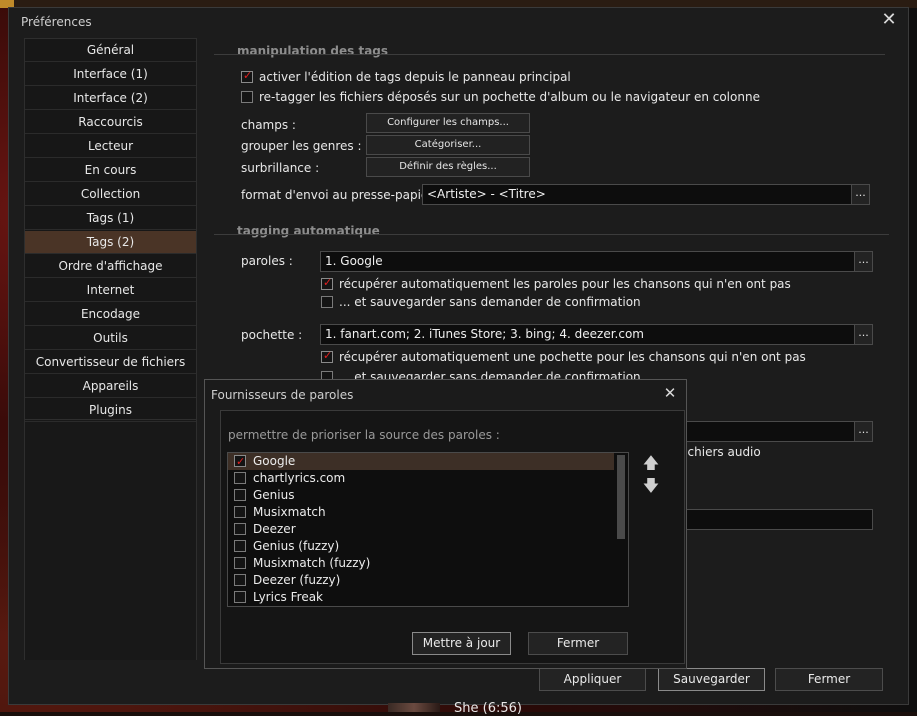 Image resolution: width=917 pixels, height=716 pixels. Describe the element at coordinates (651, 463) in the screenshot. I see `move-up-icon: 🡅` at that location.